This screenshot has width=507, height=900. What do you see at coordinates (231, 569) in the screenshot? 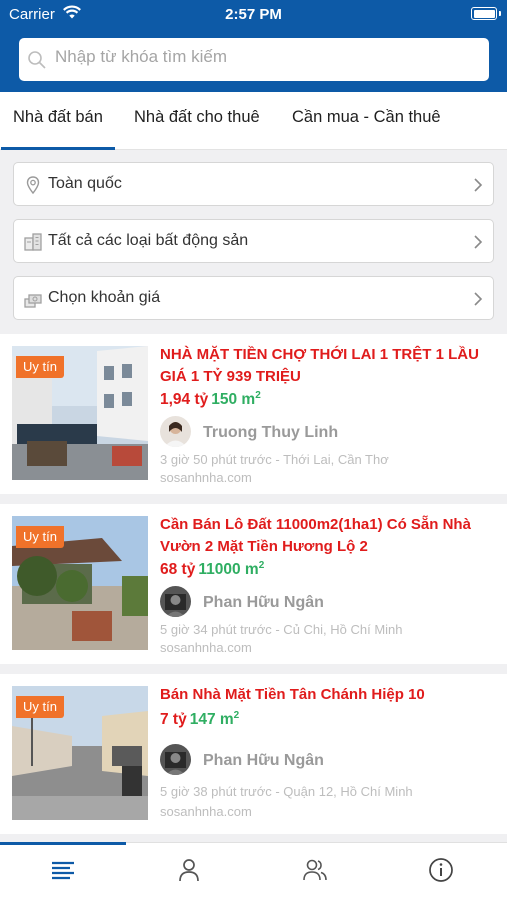
I see `listing-area: 11000 m2` at bounding box center [231, 569].